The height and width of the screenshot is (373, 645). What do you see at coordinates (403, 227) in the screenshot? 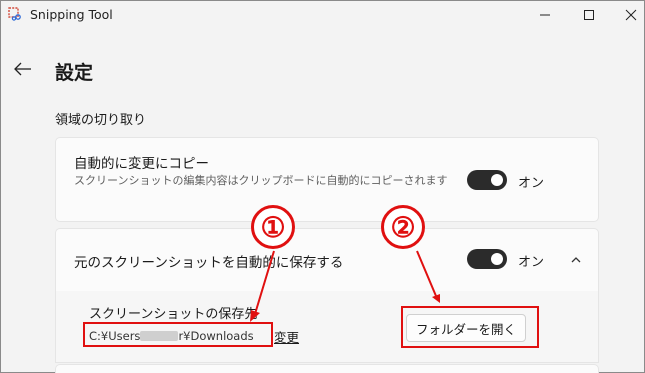
I see `annotation-number-two: ②` at bounding box center [403, 227].